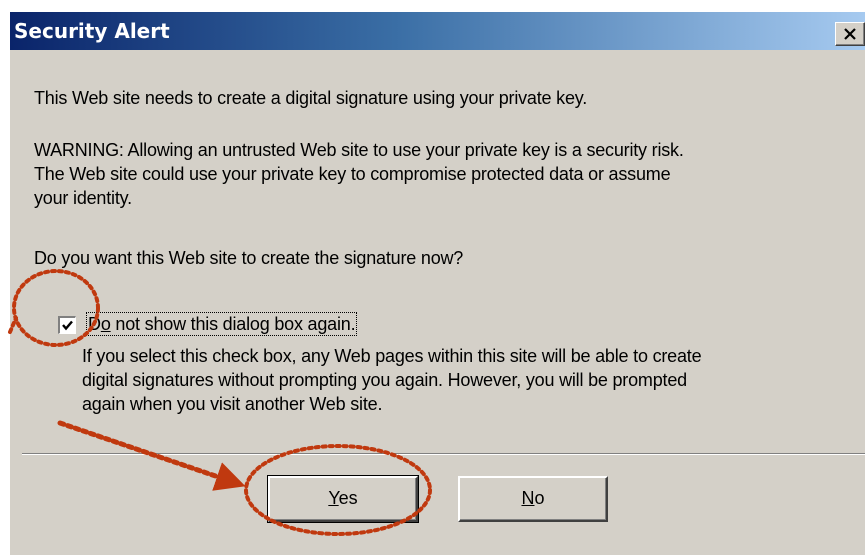  Describe the element at coordinates (539, 498) in the screenshot. I see `no-label-rest: o` at that location.